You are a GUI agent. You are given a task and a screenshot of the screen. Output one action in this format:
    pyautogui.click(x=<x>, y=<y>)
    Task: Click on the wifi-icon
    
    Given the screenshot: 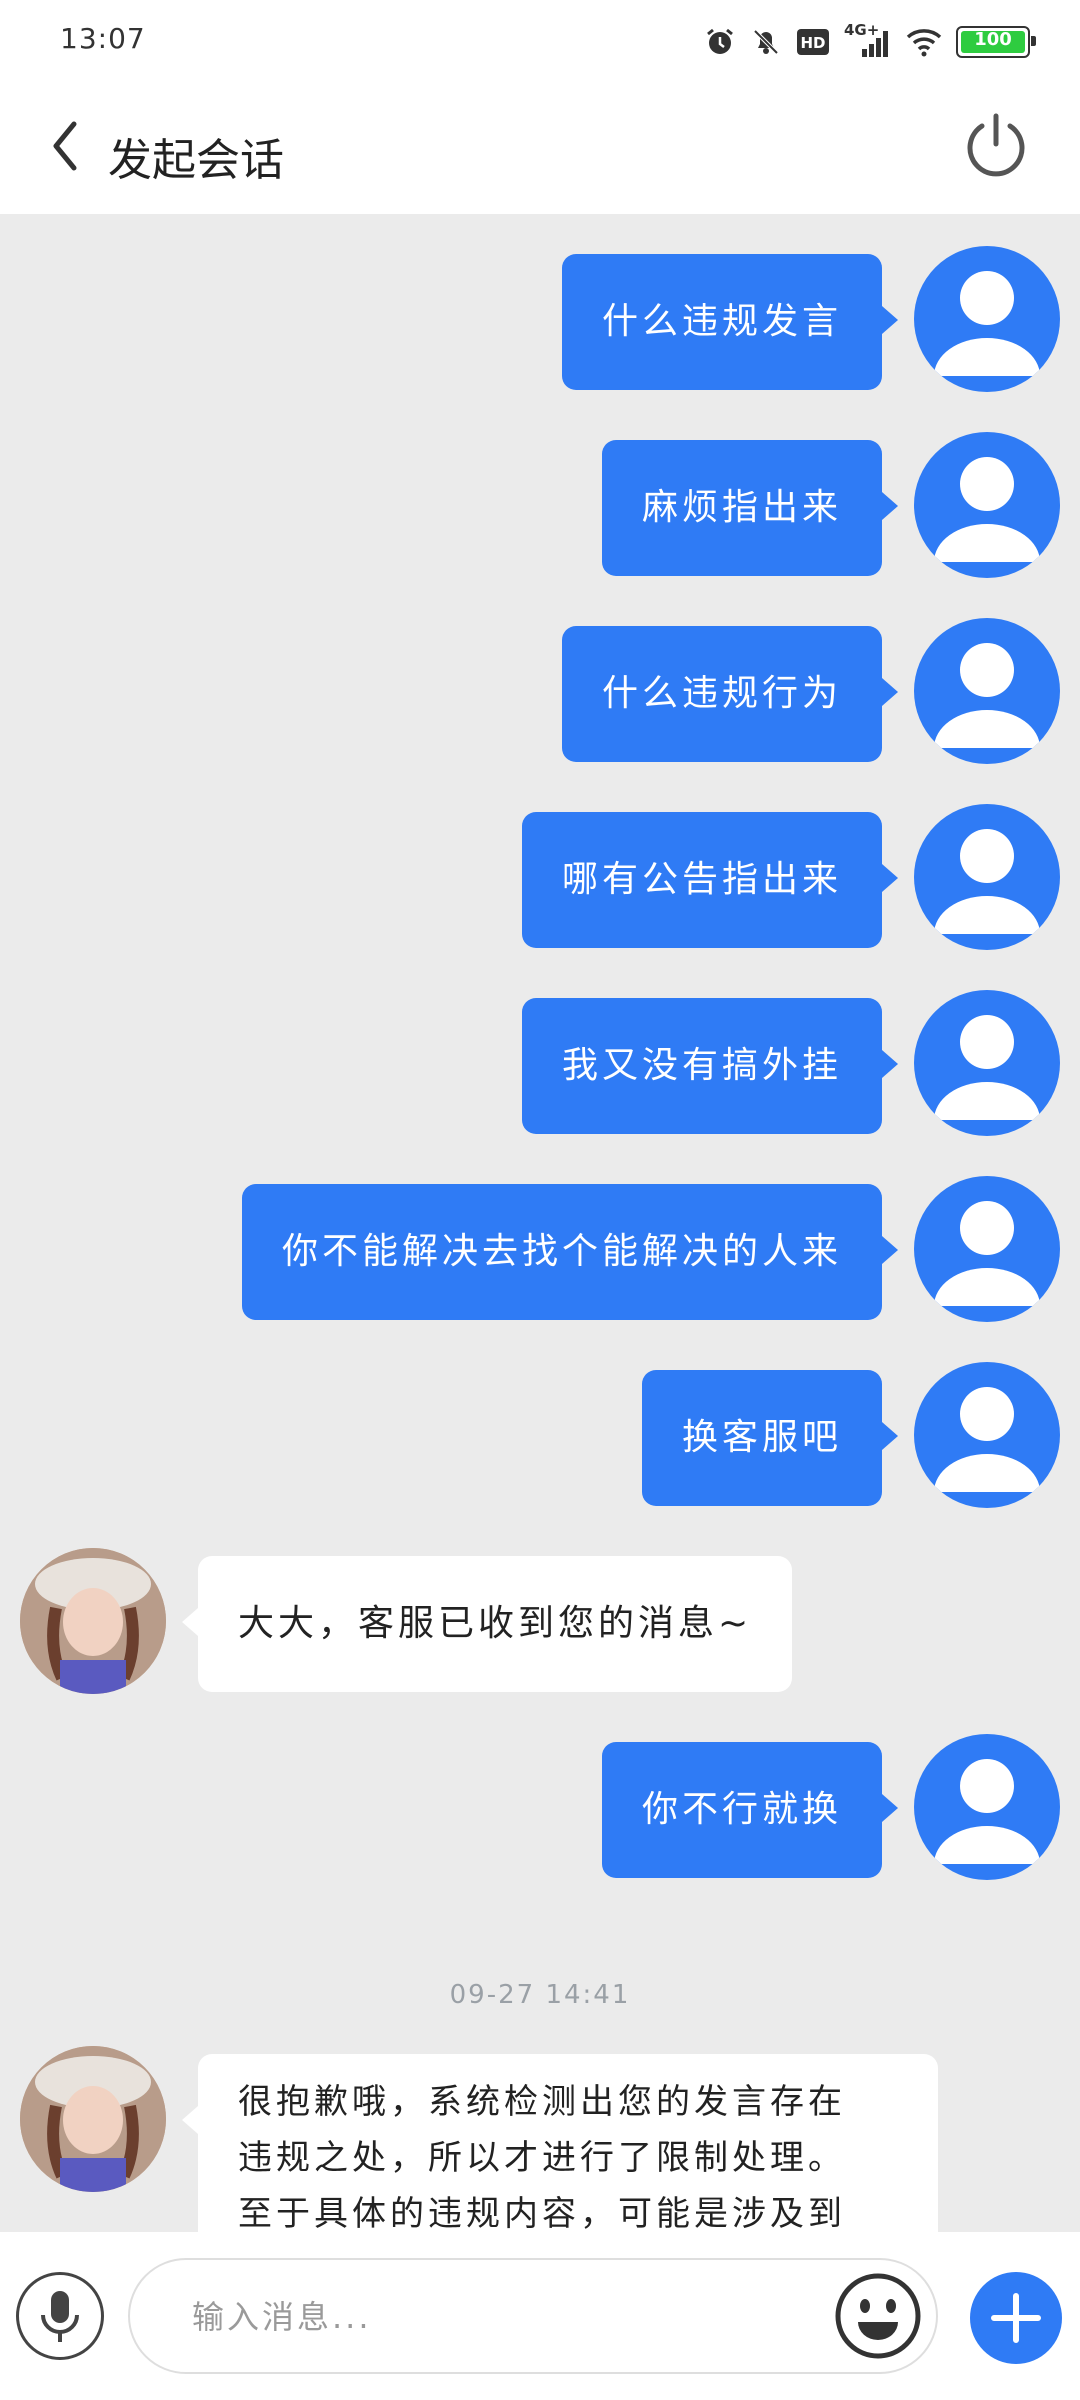 What is the action you would take?
    pyautogui.click(x=924, y=43)
    